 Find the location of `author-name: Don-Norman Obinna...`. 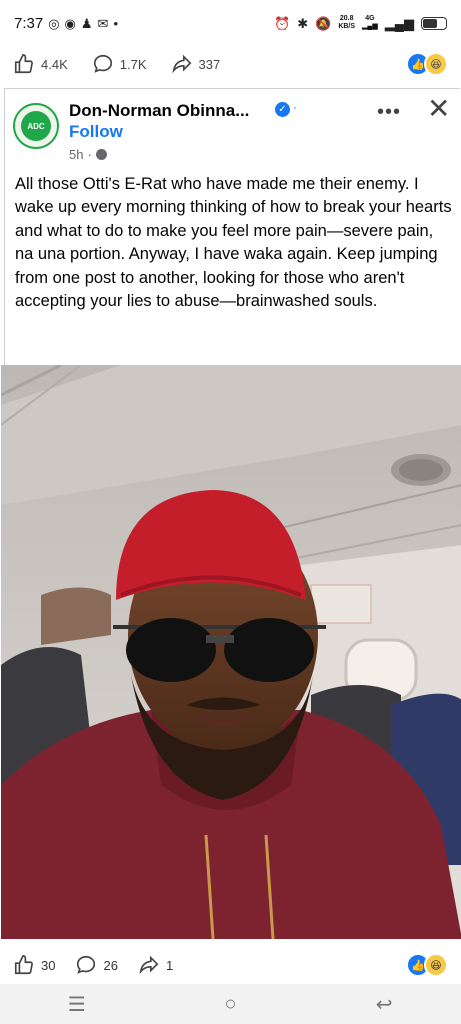

author-name: Don-Norman Obinna... is located at coordinates (159, 111).